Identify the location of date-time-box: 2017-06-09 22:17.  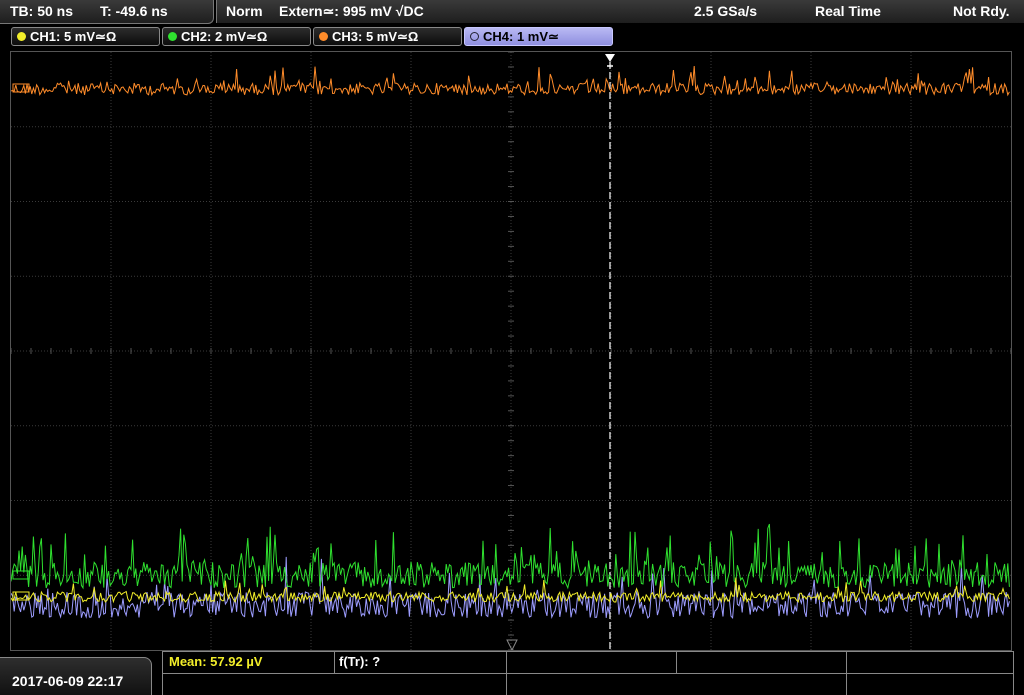
(76, 676).